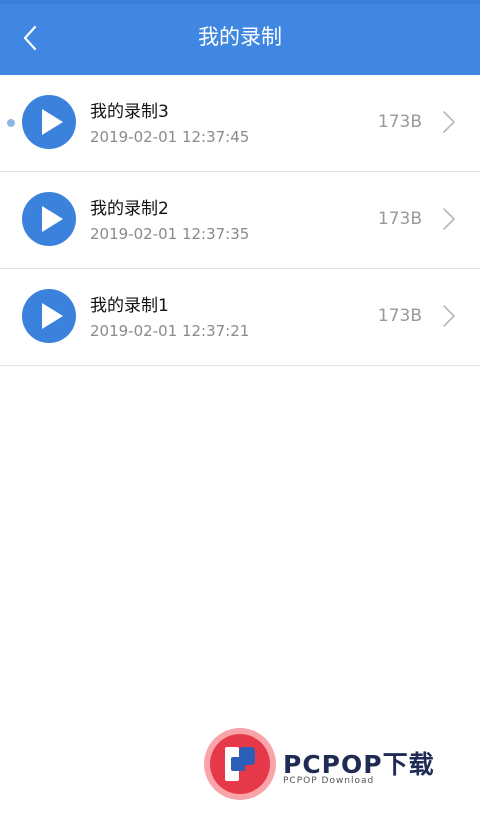 The image size is (480, 821). Describe the element at coordinates (170, 137) in the screenshot. I see `recording-datetime: 2019-02-01 12:37:45` at that location.